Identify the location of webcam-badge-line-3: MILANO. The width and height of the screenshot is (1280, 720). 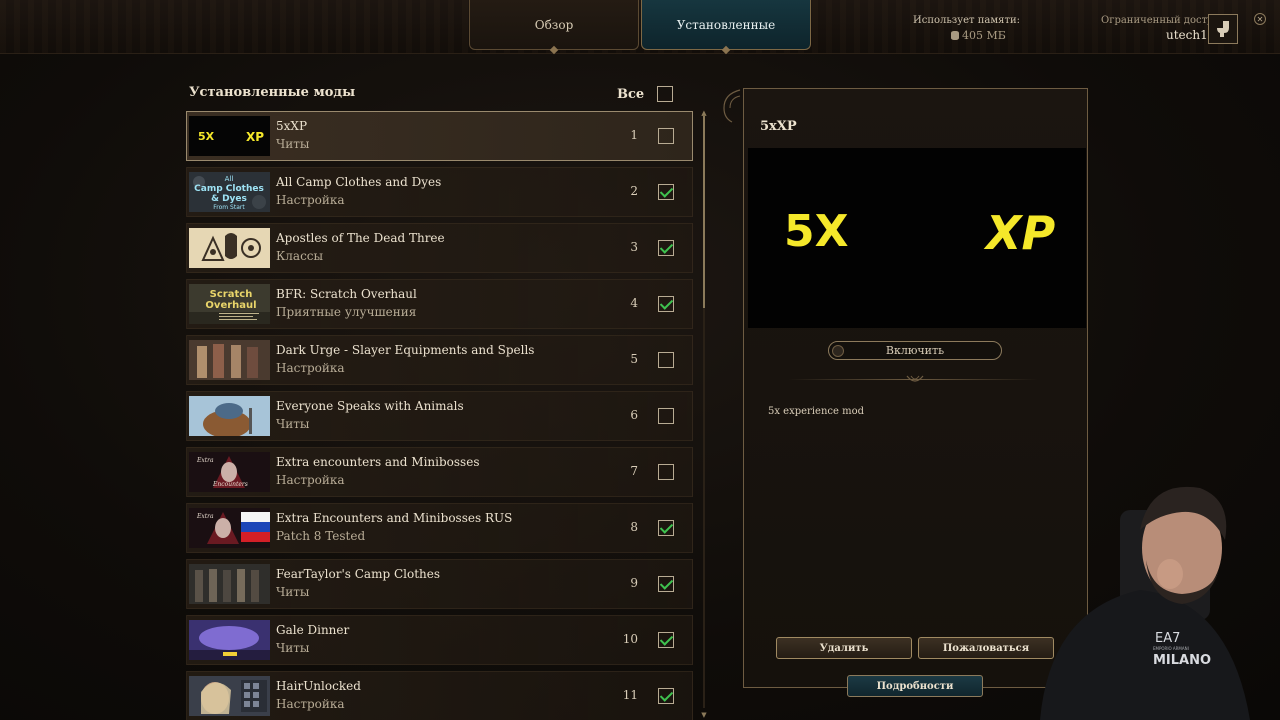
(1182, 660).